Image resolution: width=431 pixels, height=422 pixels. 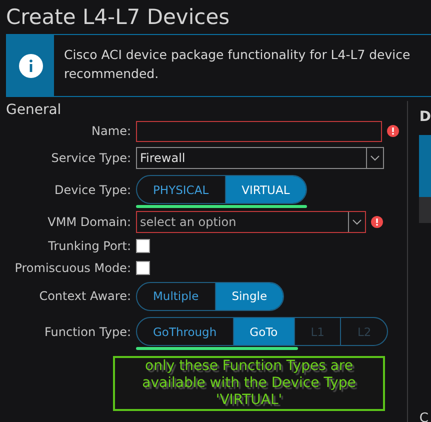 I want to click on segment-button: Single, so click(x=249, y=296).